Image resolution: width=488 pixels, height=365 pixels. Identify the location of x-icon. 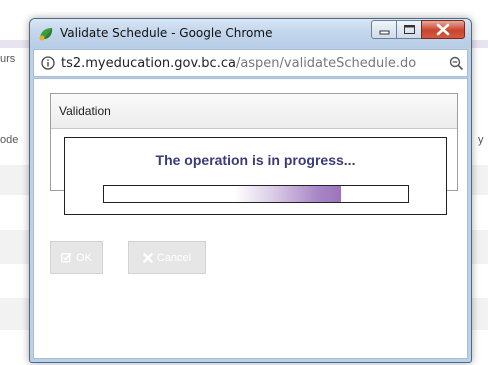
(148, 257).